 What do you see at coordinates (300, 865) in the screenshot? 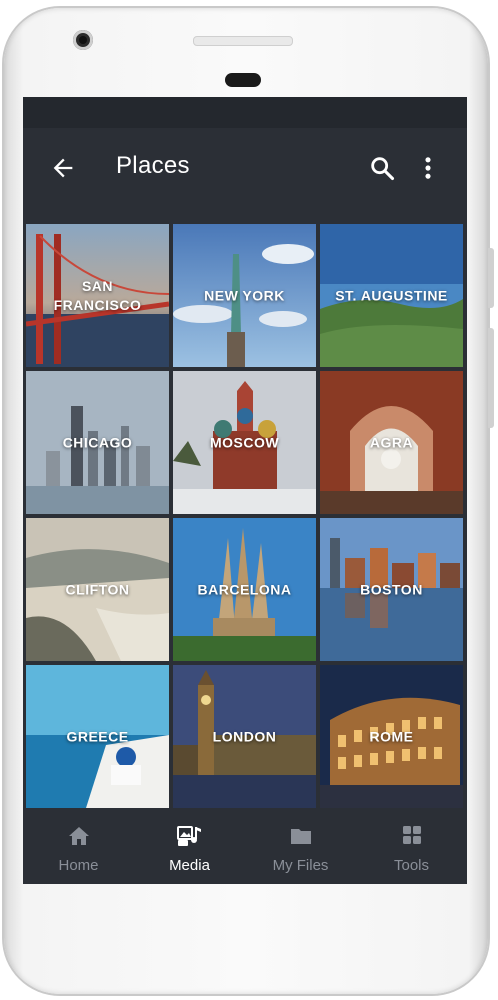
I see `nav-label: My Files` at bounding box center [300, 865].